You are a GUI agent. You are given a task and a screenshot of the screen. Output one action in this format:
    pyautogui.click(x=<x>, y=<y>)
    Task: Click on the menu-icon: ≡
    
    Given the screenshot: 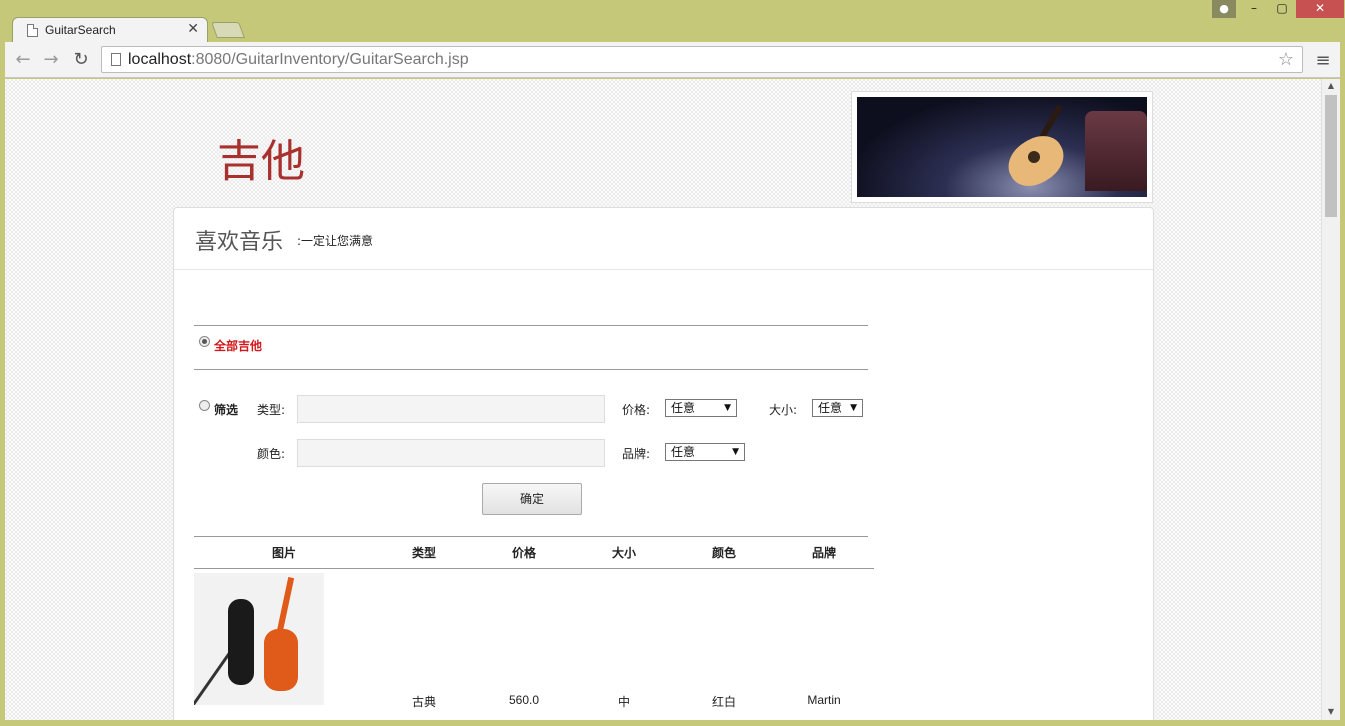 What is the action you would take?
    pyautogui.click(x=1323, y=60)
    